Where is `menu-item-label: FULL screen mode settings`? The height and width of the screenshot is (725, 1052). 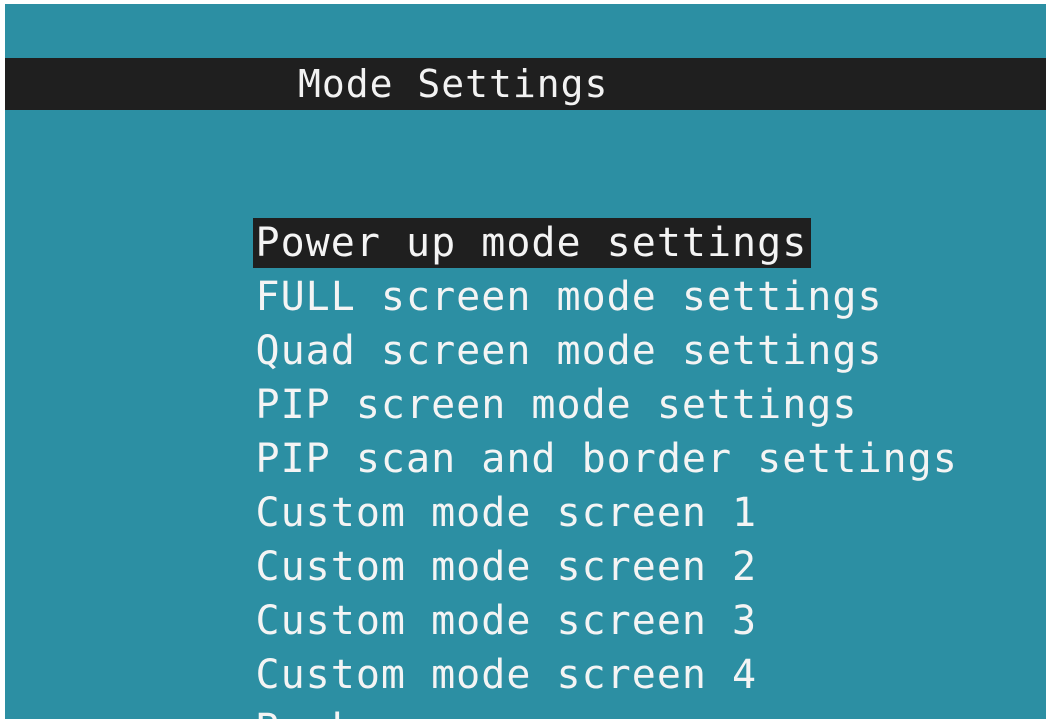
menu-item-label: FULL screen mode settings is located at coordinates (569, 297).